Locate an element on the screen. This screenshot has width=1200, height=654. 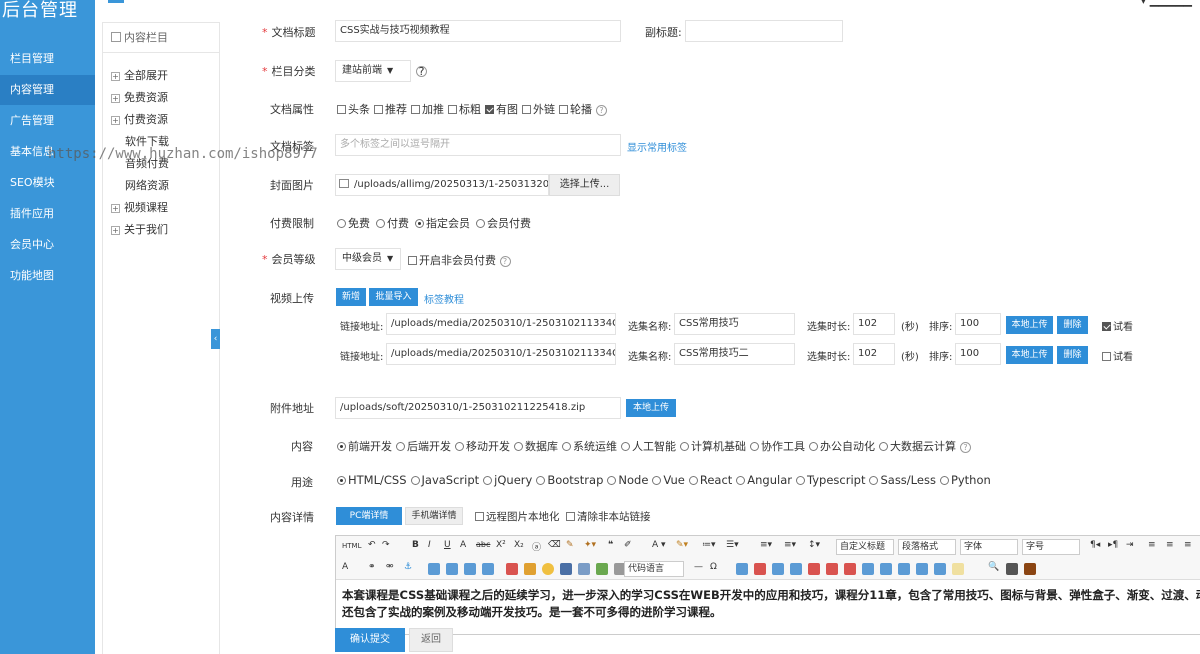
radio-option: Typescript is located at coordinates (830, 480).